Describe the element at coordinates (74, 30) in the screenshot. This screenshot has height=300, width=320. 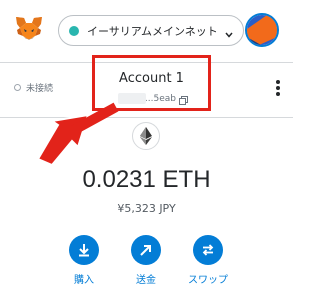
I see `network-status-dot` at that location.